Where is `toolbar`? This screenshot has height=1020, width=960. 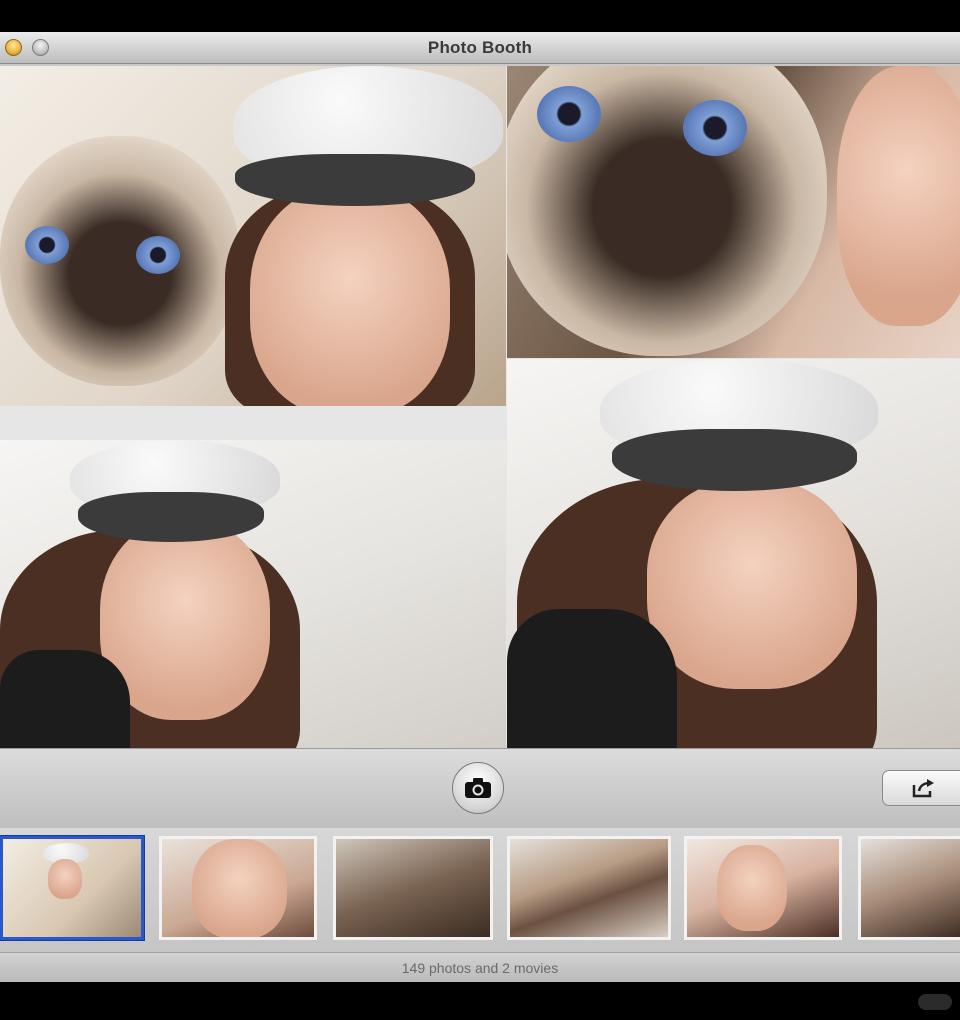 toolbar is located at coordinates (480, 788).